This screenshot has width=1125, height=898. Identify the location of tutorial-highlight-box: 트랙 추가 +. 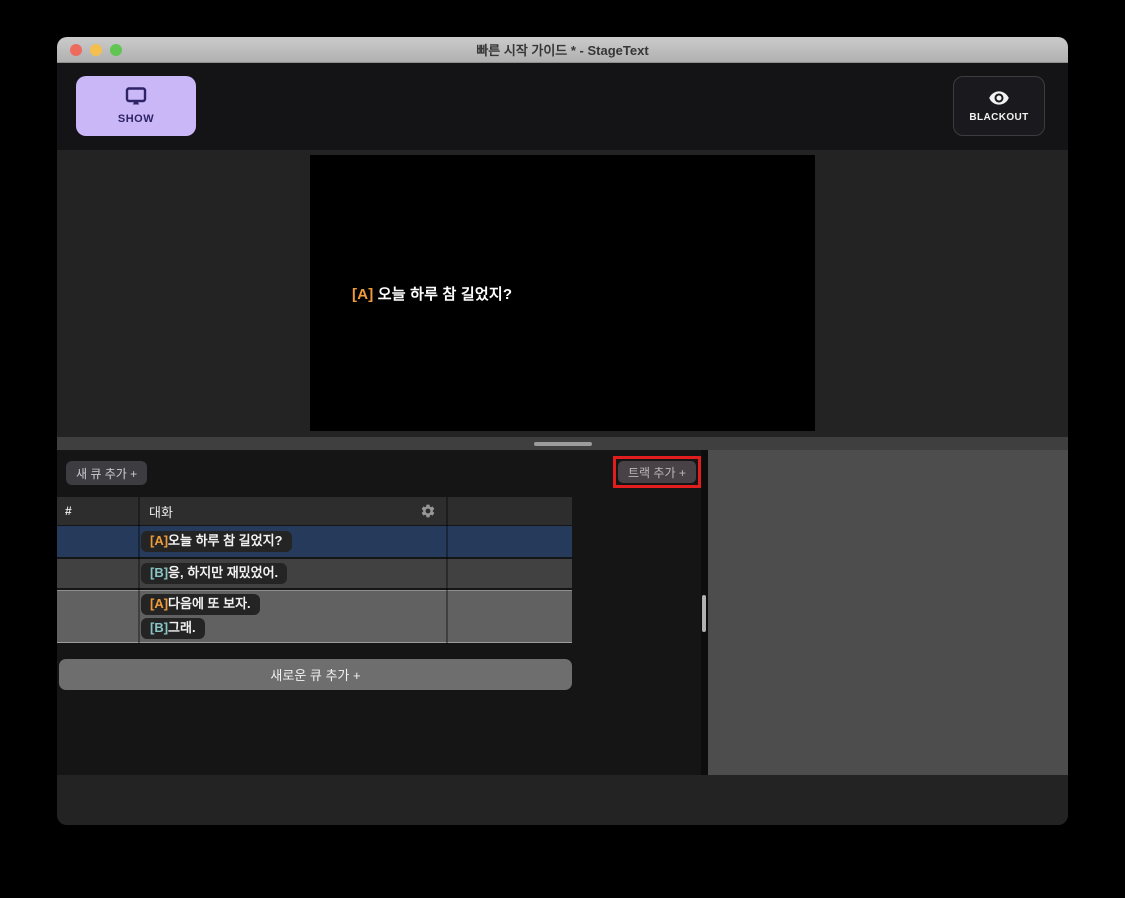
(657, 472).